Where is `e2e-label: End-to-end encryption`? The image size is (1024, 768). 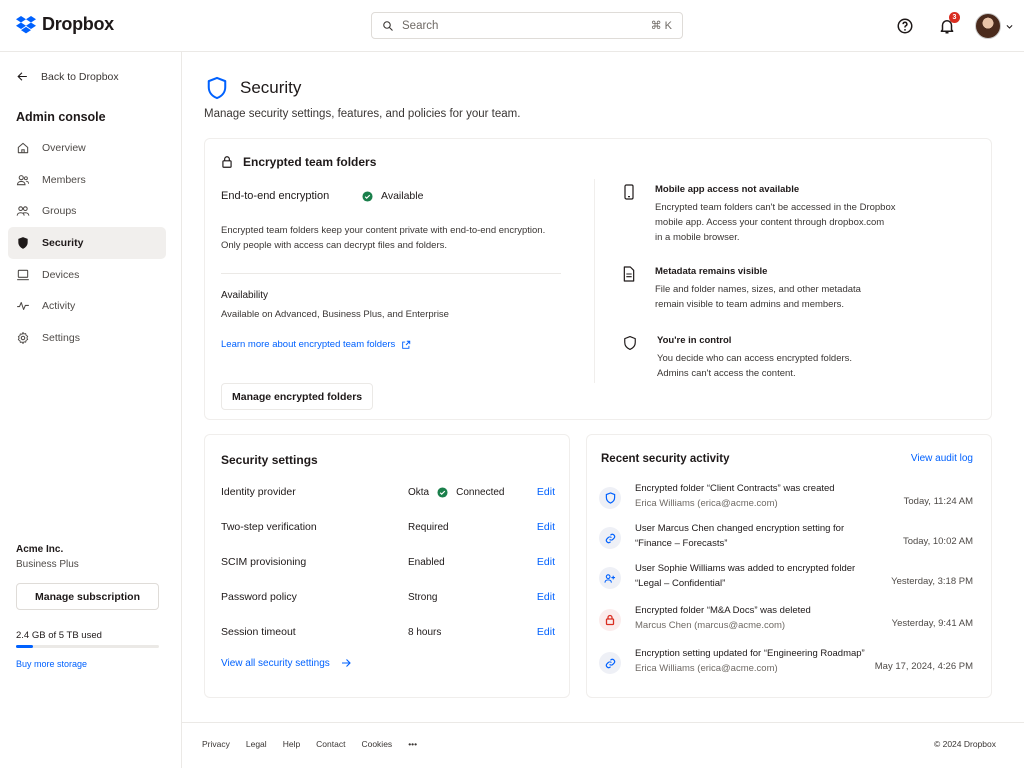
e2e-label: End-to-end encryption is located at coordinates (275, 196).